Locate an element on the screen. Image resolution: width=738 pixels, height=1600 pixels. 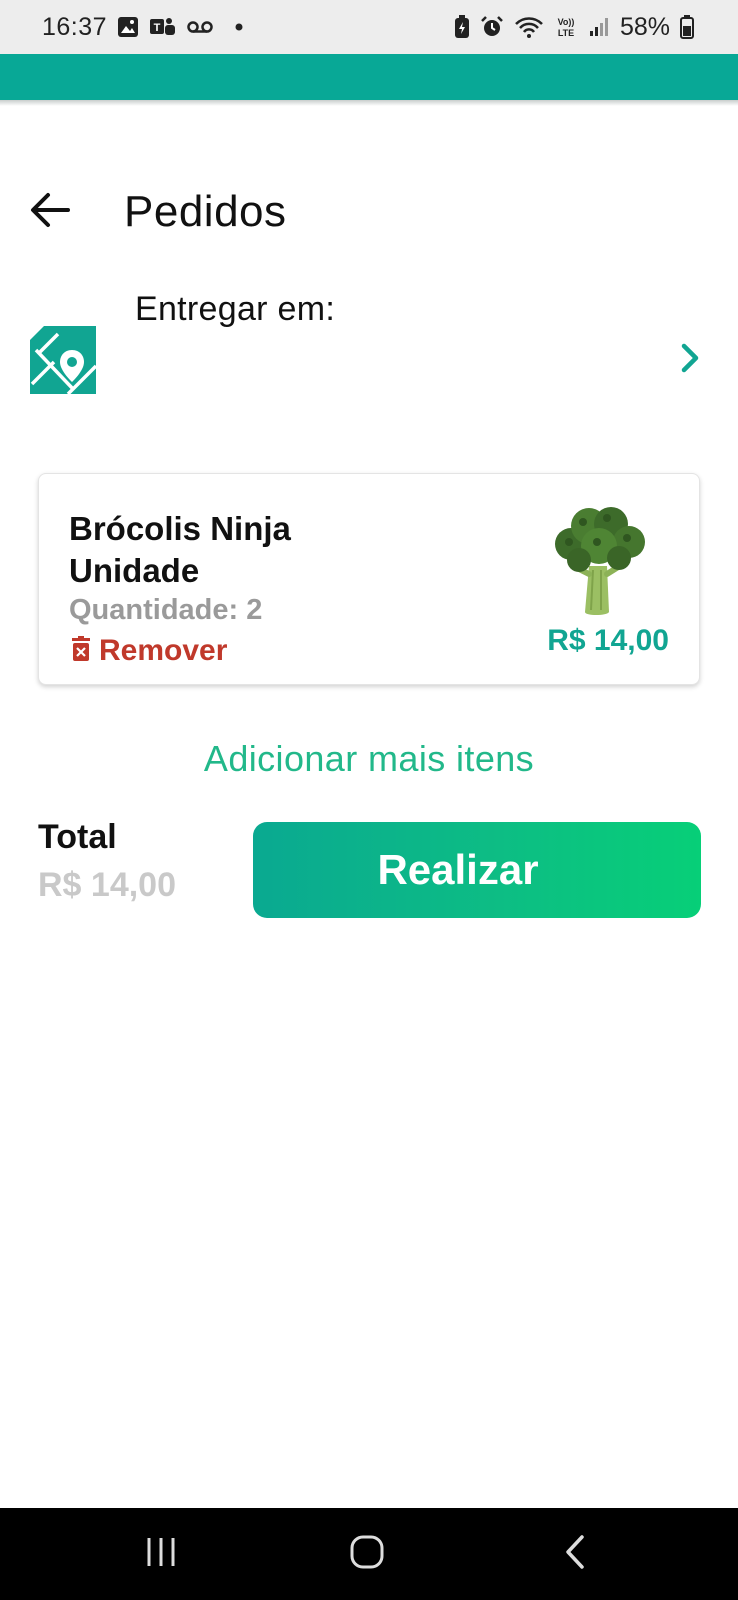
home-button is located at coordinates (367, 1554).